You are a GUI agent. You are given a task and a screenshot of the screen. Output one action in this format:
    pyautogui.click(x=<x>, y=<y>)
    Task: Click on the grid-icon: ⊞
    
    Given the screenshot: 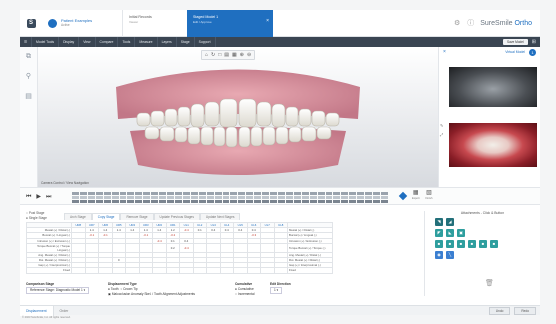 What is the action you would take?
    pyautogui.click(x=534, y=42)
    